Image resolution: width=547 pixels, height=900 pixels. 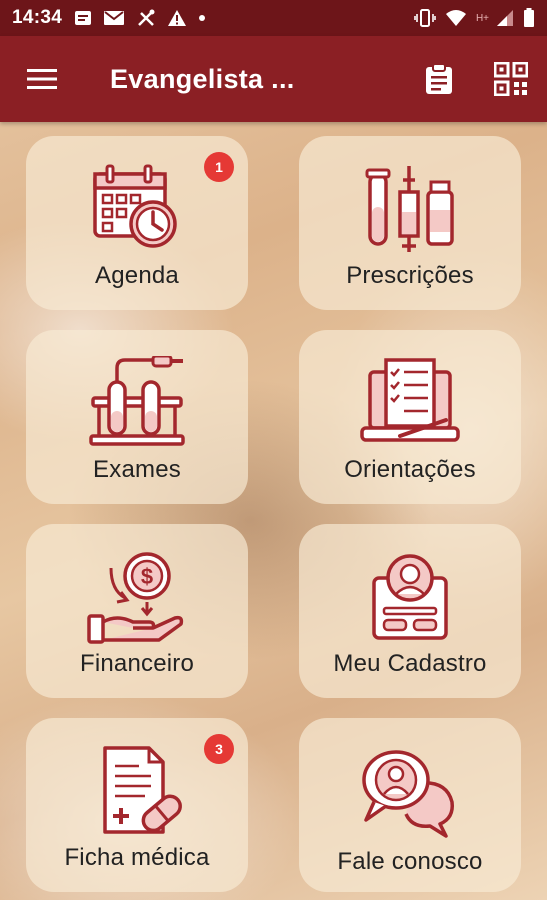 I want to click on tile-exames: Exames, so click(x=137, y=417).